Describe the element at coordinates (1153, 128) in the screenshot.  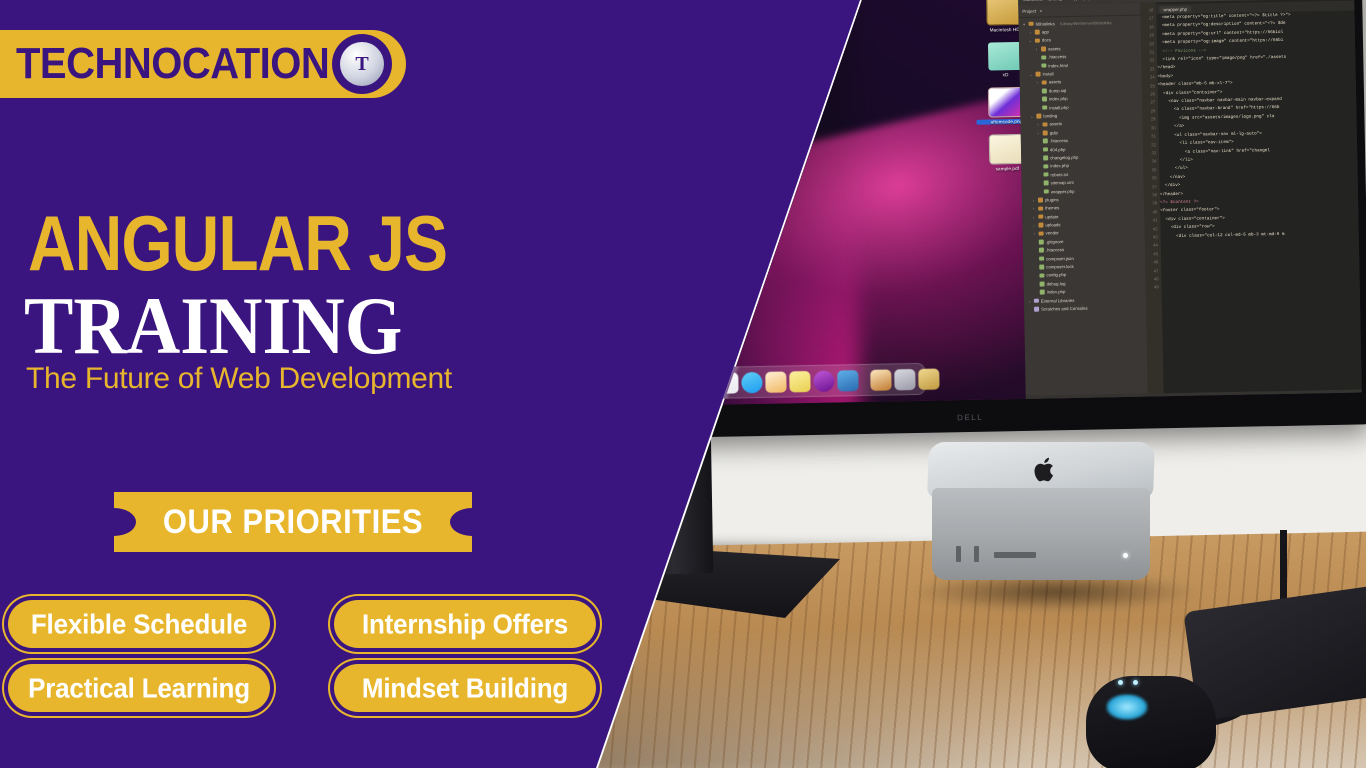
I see `line-number: 30` at that location.